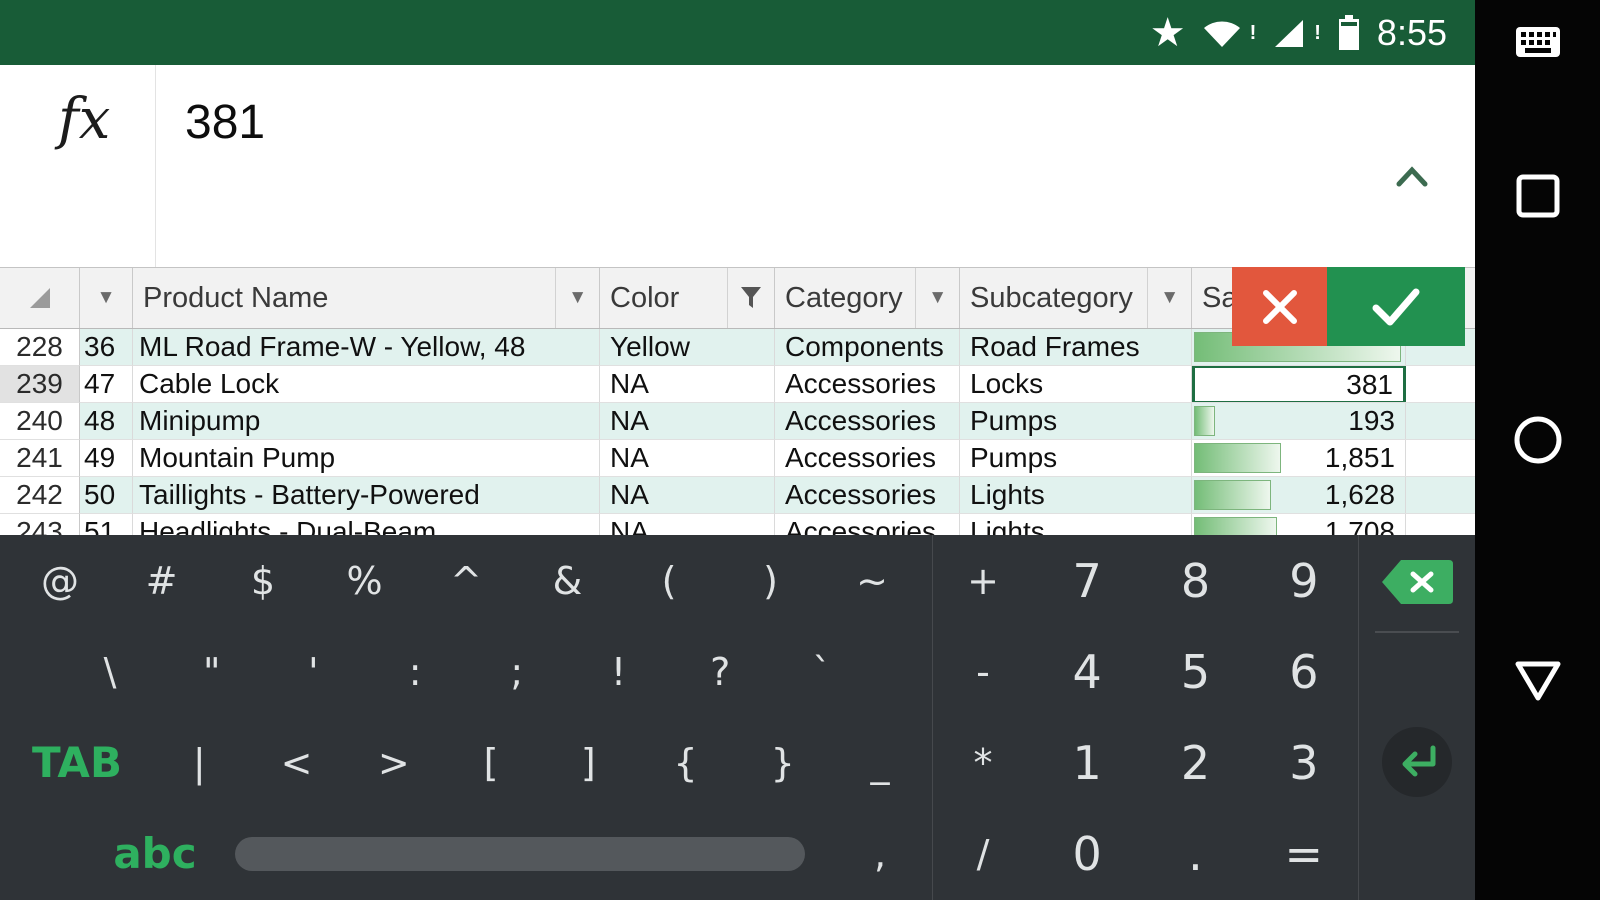 The width and height of the screenshot is (1600, 900). What do you see at coordinates (40, 458) in the screenshot?
I see `row-number: 241` at bounding box center [40, 458].